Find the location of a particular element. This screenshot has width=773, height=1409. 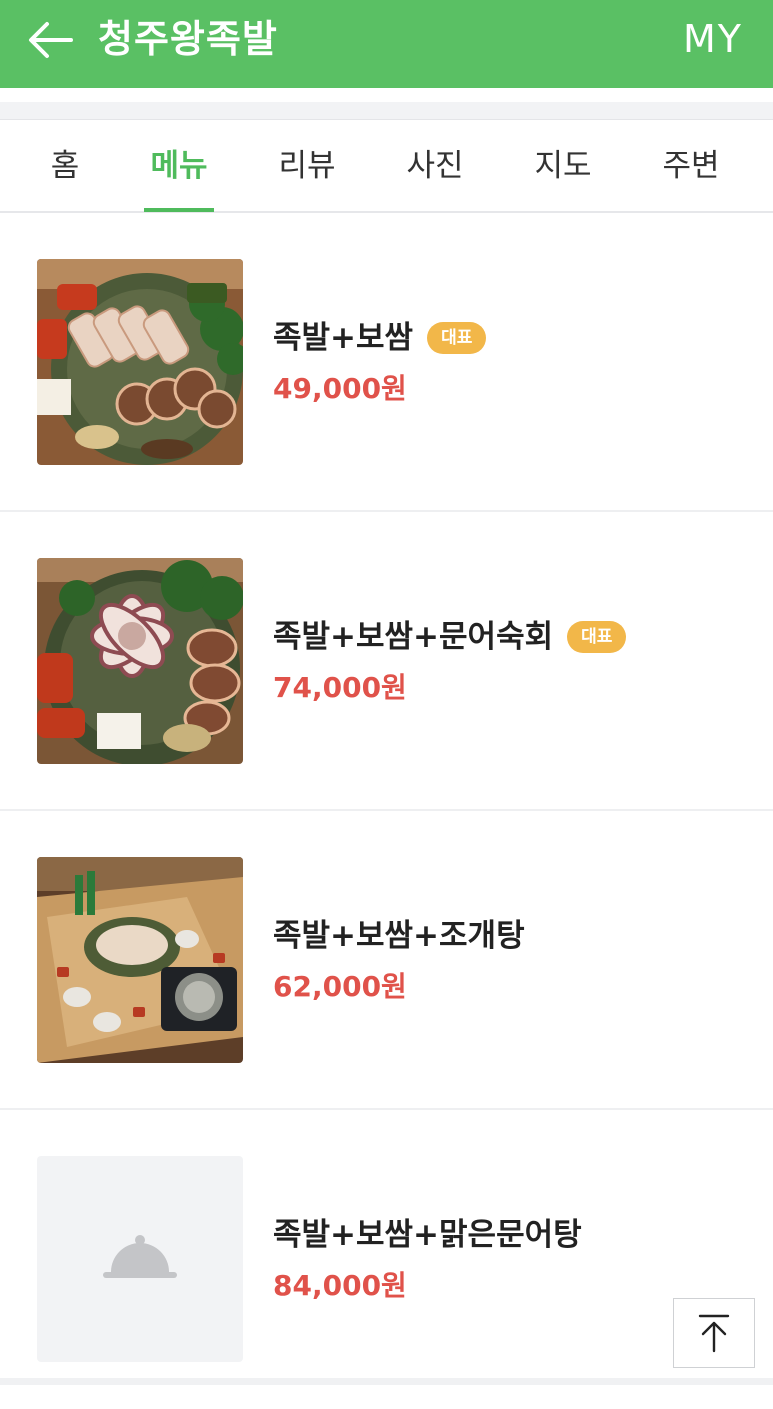

menu-item-name: 족발+보쌈+조개탕 is located at coordinates (399, 936).